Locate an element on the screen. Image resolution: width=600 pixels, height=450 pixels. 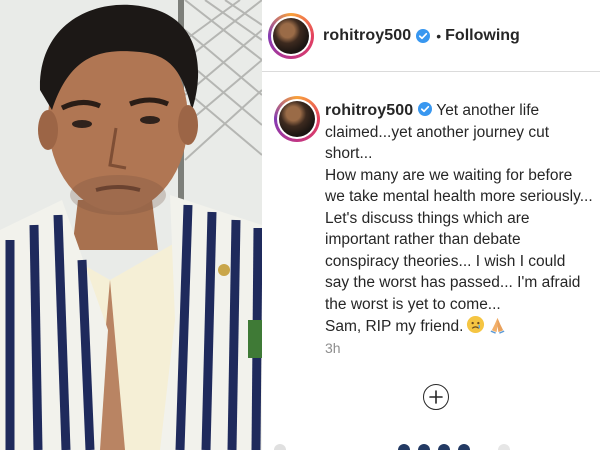
bookmark-icon is located at coordinates (504, 447).